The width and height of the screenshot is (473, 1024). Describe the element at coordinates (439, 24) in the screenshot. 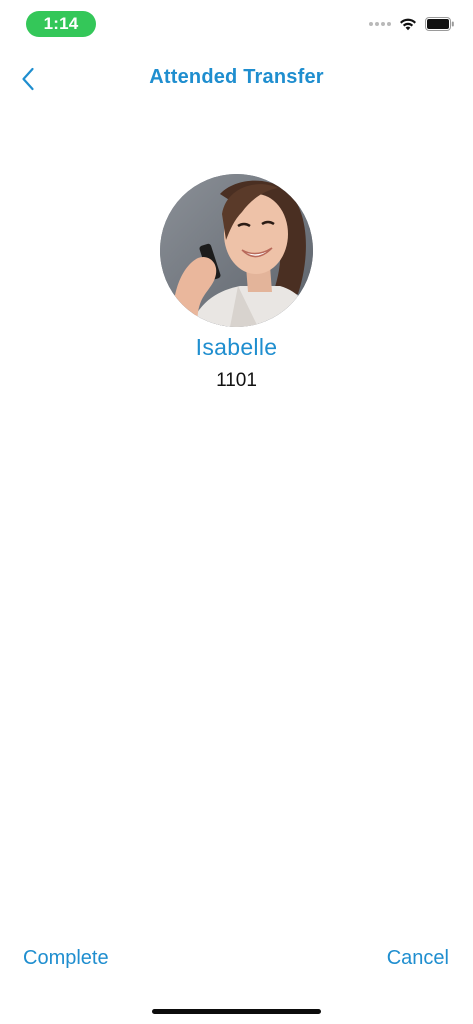

I see `battery-icon` at that location.